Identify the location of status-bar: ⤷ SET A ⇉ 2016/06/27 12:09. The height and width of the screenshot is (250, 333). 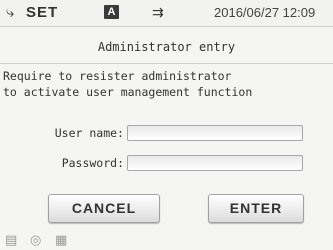
(166, 13).